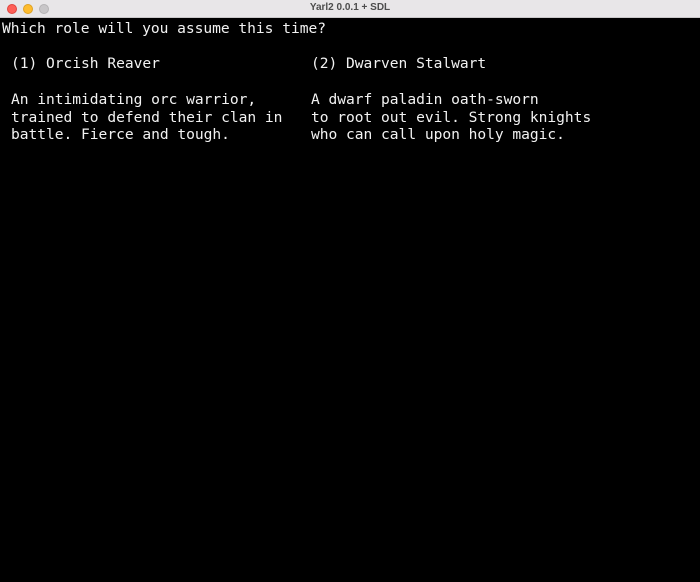  I want to click on role-option-heading: (2) Dwarven Stalwart, so click(398, 64).